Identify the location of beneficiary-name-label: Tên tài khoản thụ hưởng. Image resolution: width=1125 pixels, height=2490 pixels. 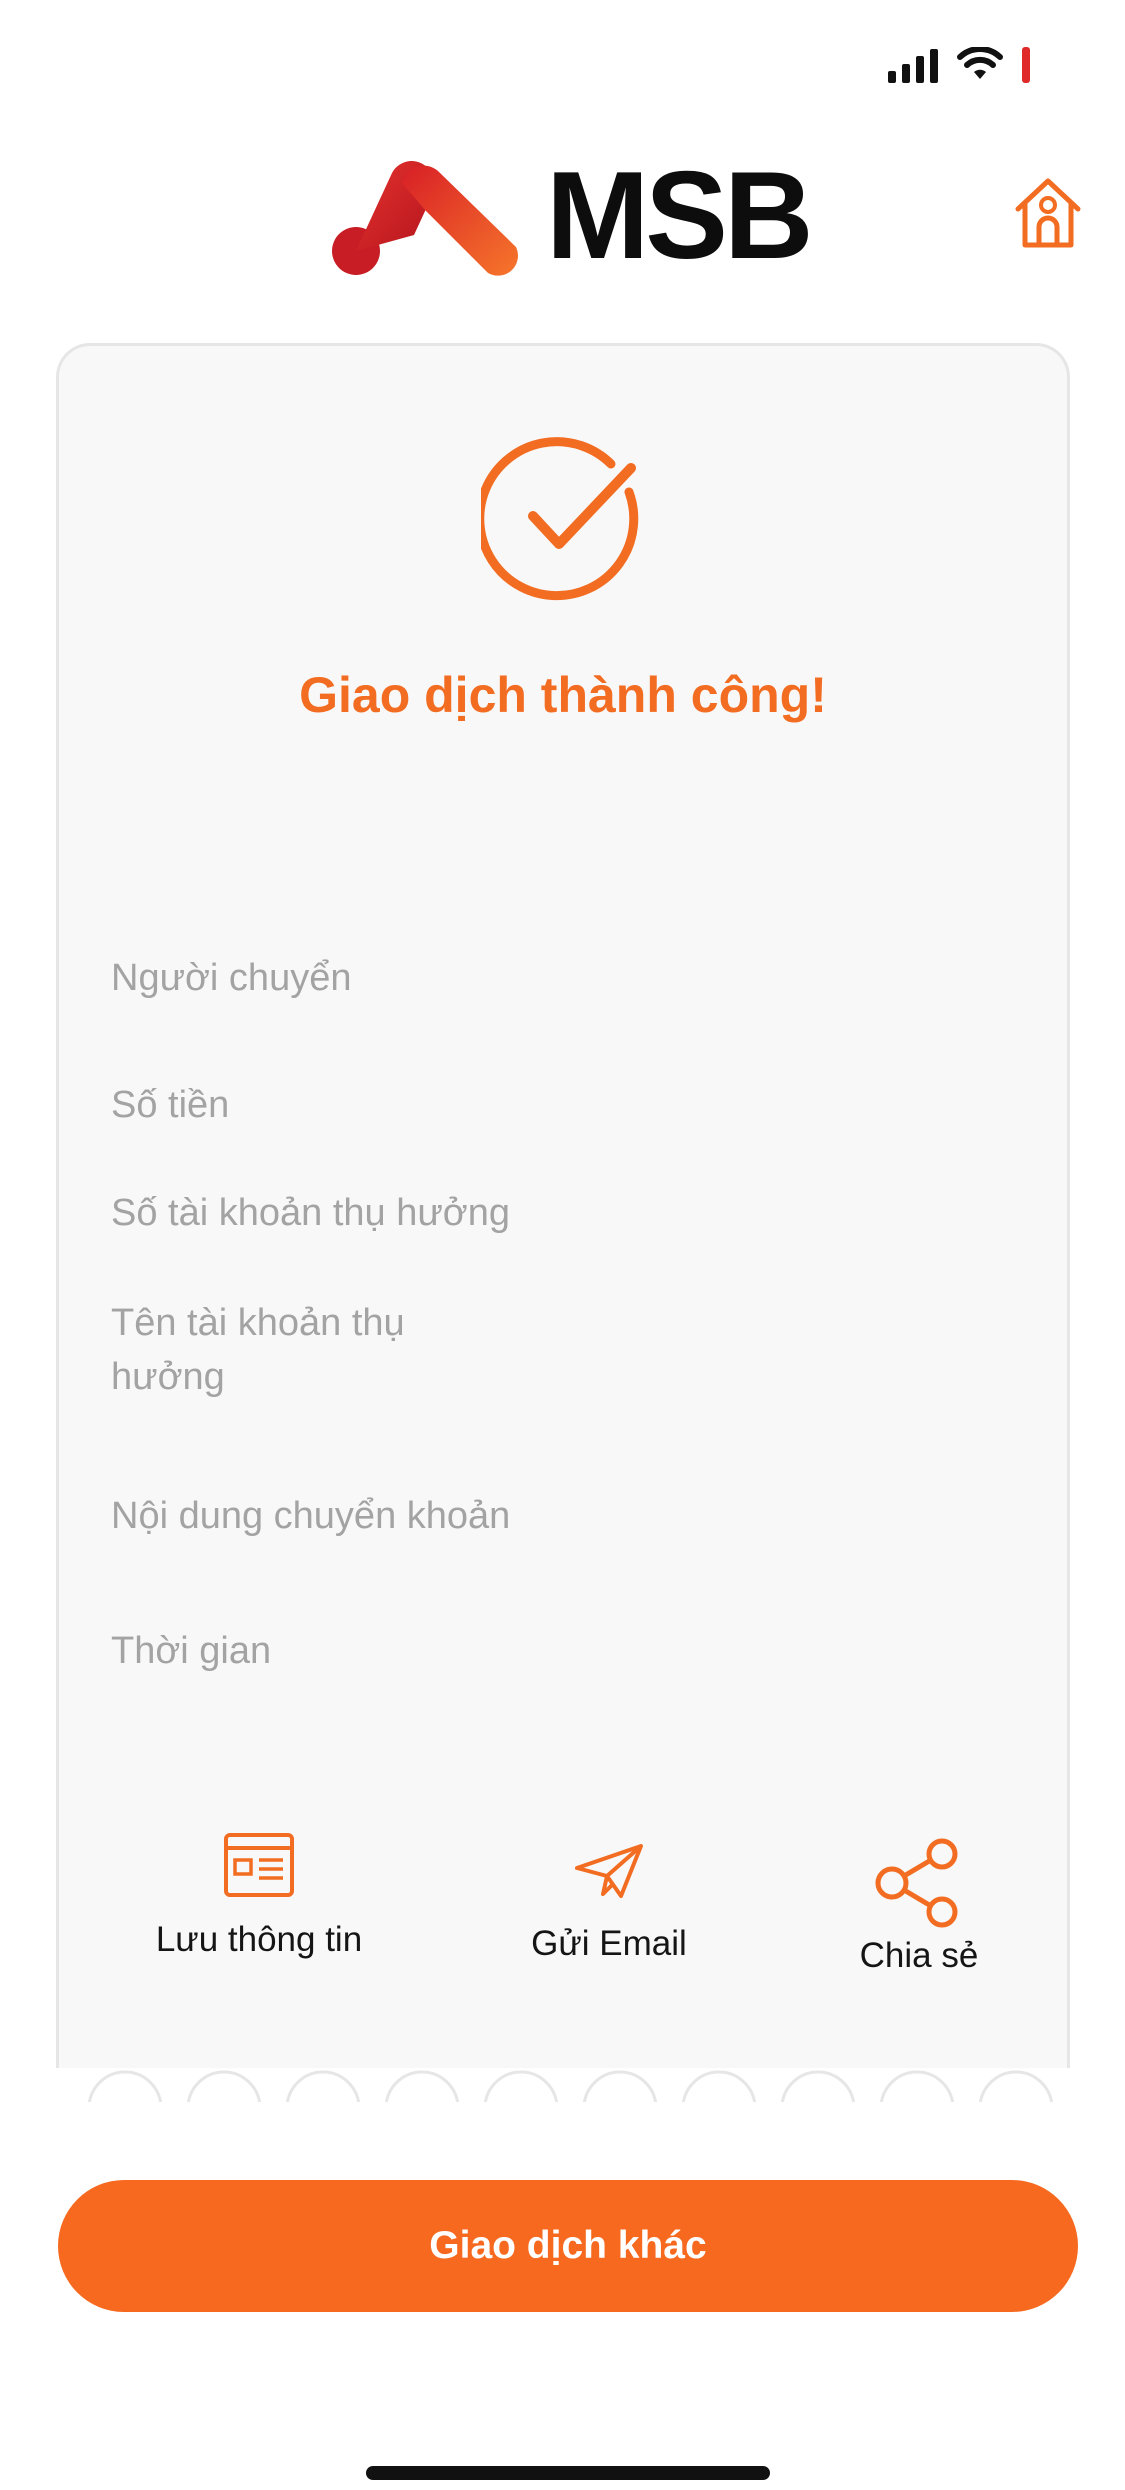
(258, 1350).